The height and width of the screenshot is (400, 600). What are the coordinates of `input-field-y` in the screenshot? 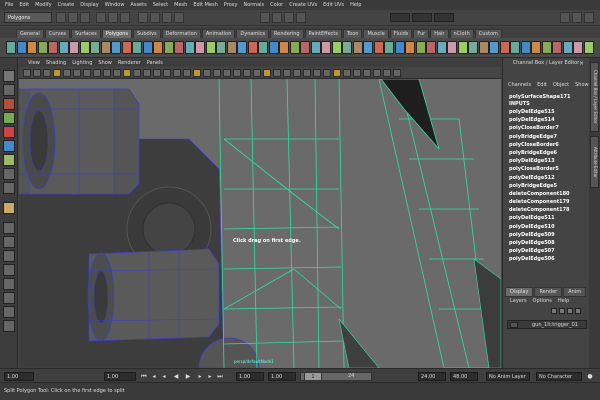 It's located at (422, 17).